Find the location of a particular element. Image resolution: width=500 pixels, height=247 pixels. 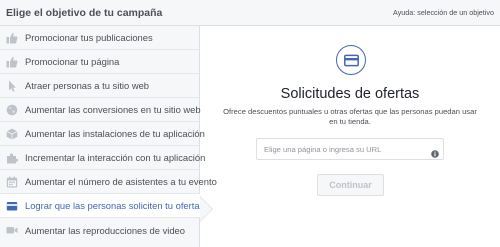

continue-button: Continuar is located at coordinates (350, 185).